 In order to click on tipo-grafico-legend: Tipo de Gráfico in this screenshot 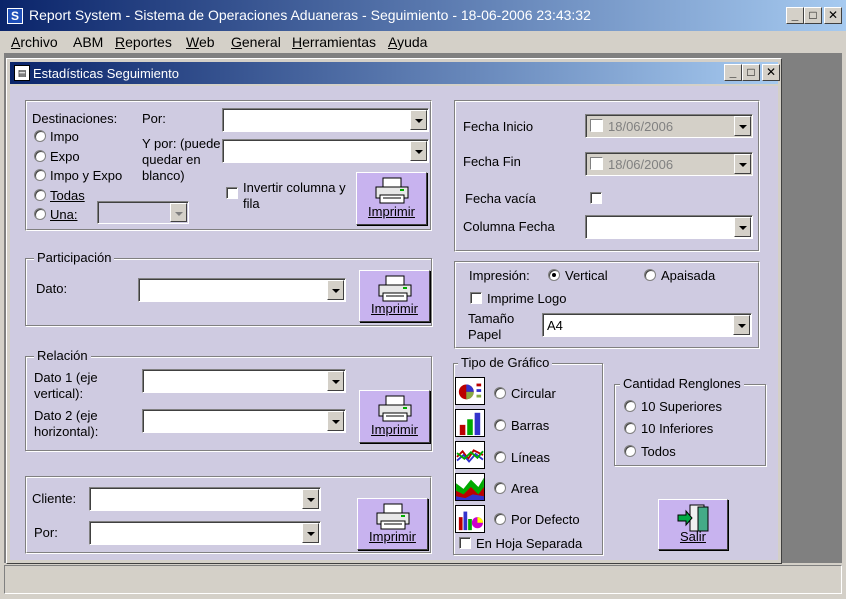, I will do `click(505, 362)`.